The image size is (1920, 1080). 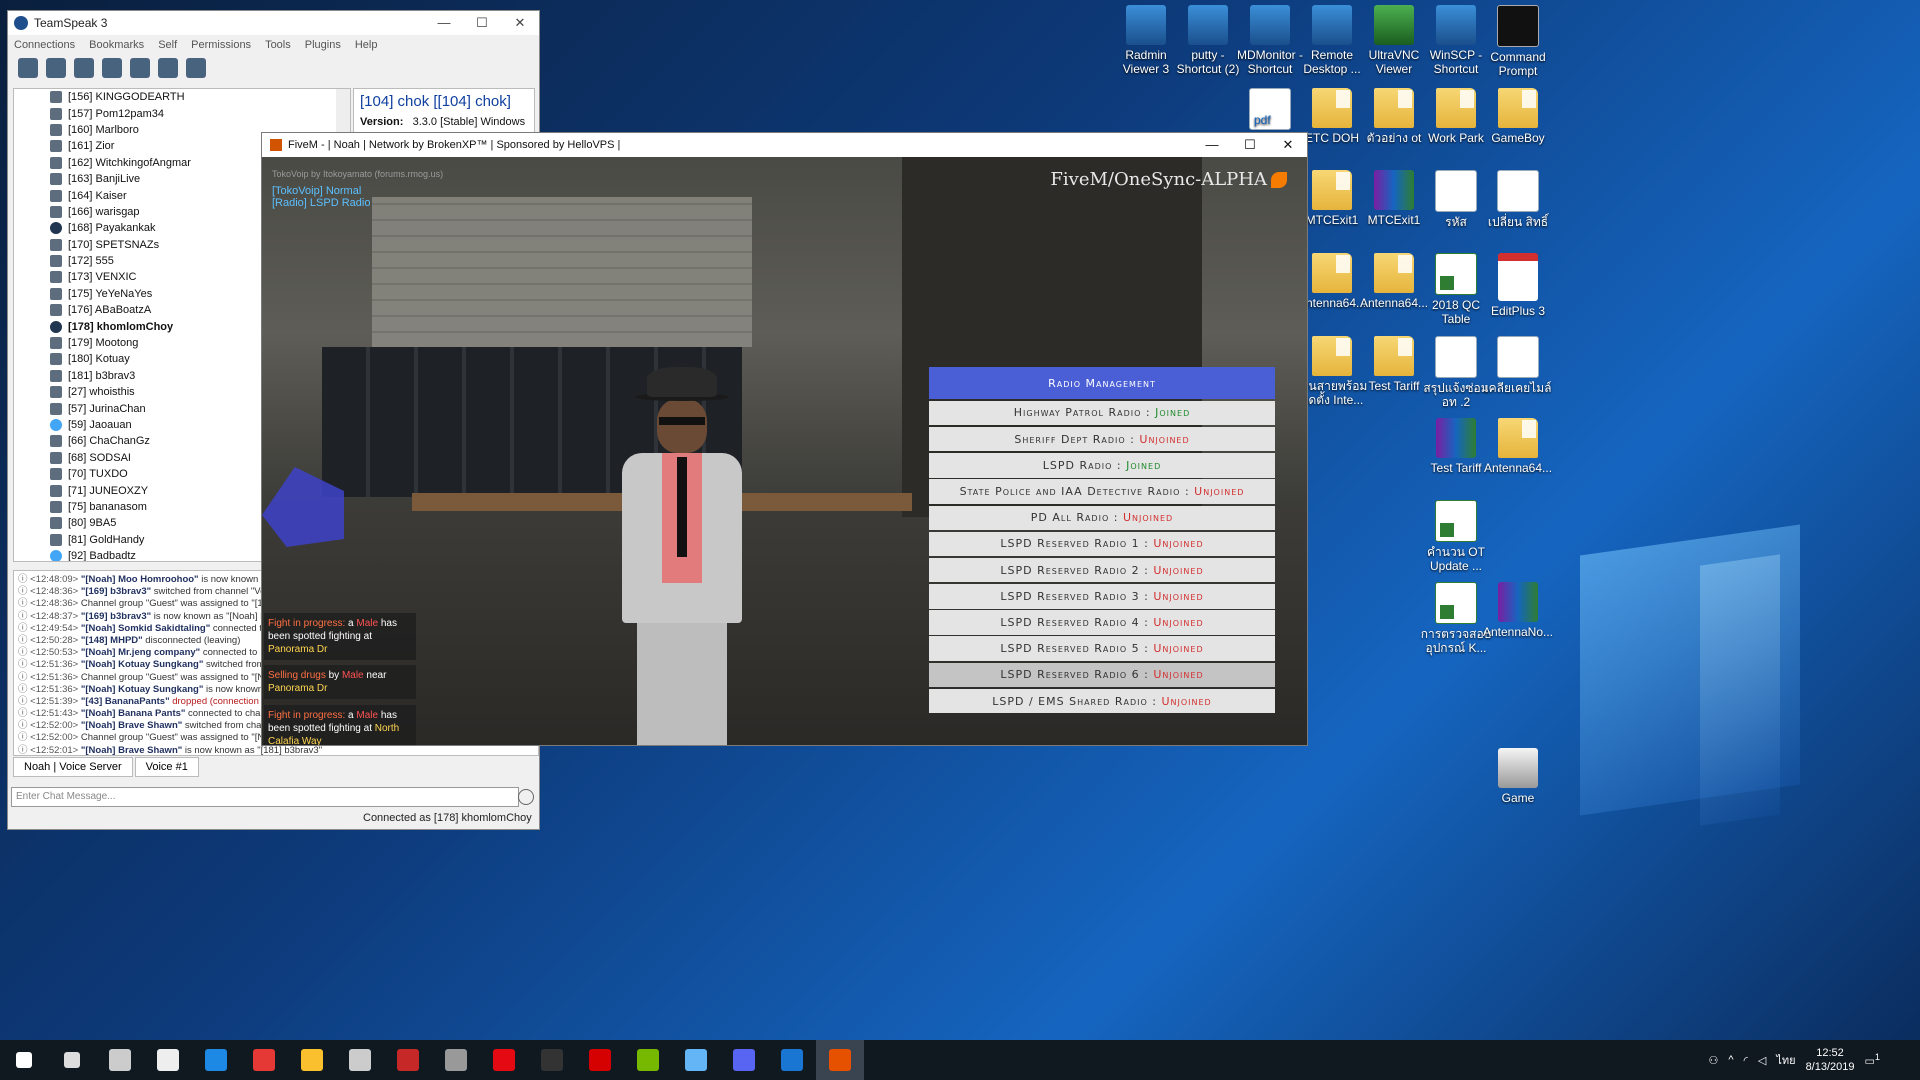 I want to click on volume-icon: ◁, so click(x=1762, y=1060).